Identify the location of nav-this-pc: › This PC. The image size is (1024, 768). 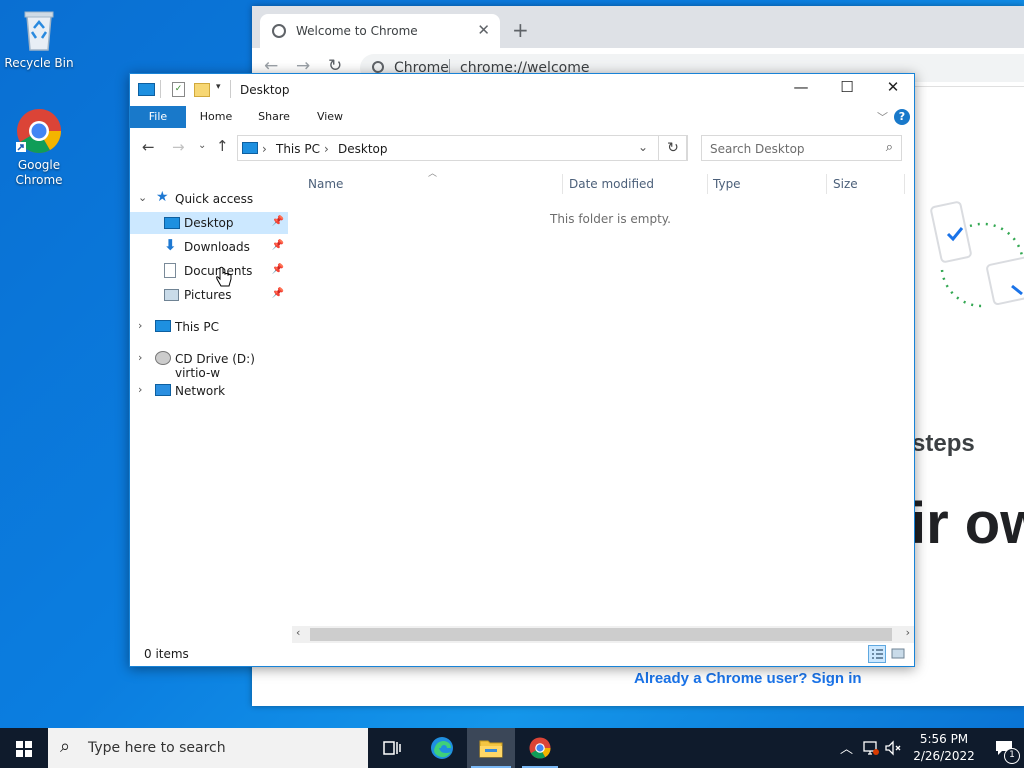
(209, 327).